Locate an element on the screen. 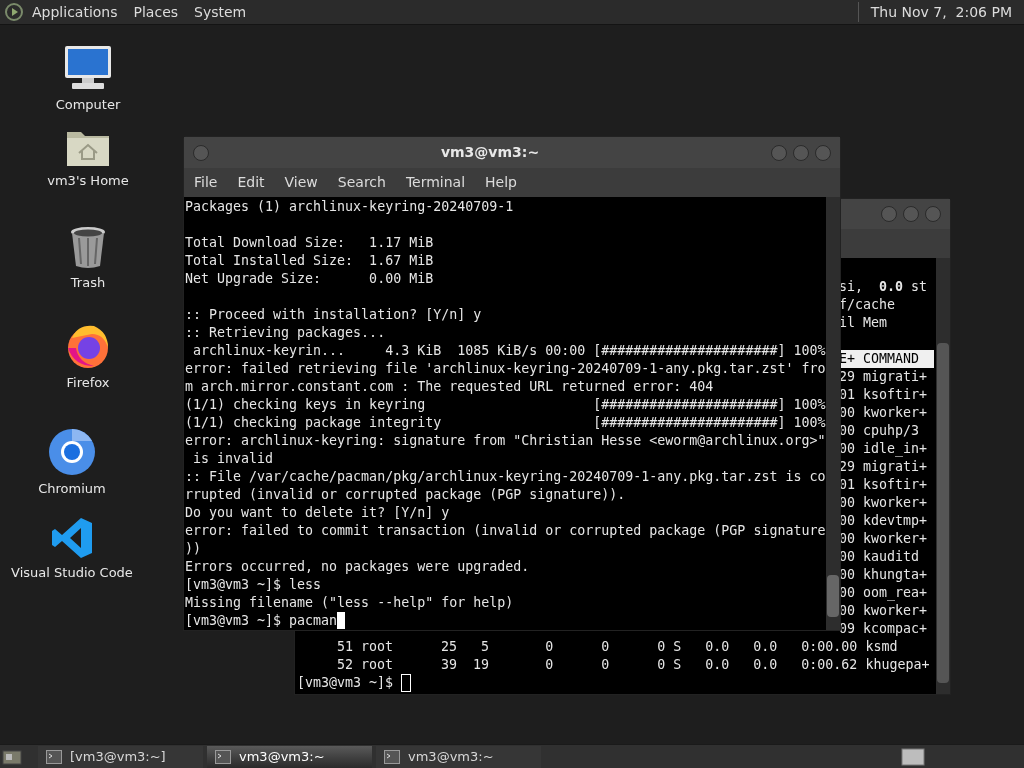 The height and width of the screenshot is (768, 1024). icon-label: vm3's Home is located at coordinates (88, 181).